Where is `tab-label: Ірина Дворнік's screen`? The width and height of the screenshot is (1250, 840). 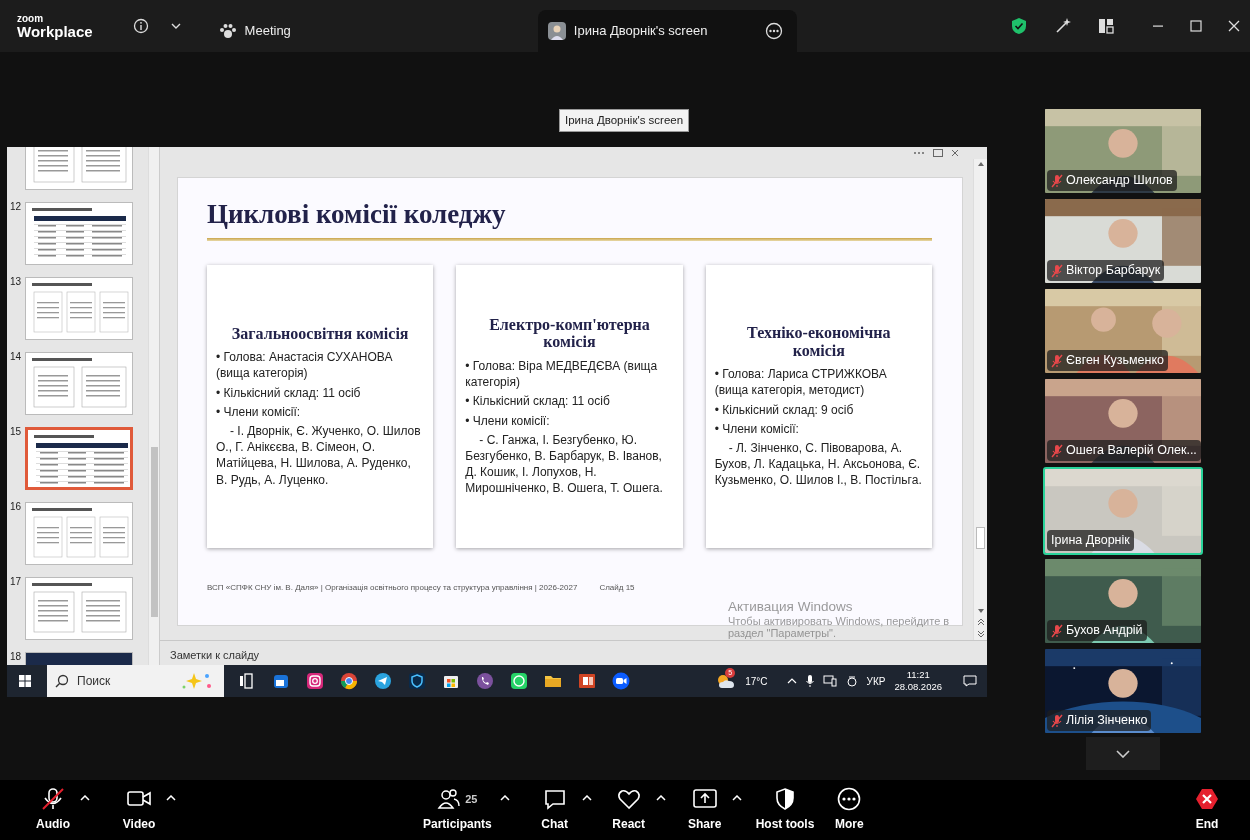
tab-label: Ірина Дворнік's screen is located at coordinates (640, 31).